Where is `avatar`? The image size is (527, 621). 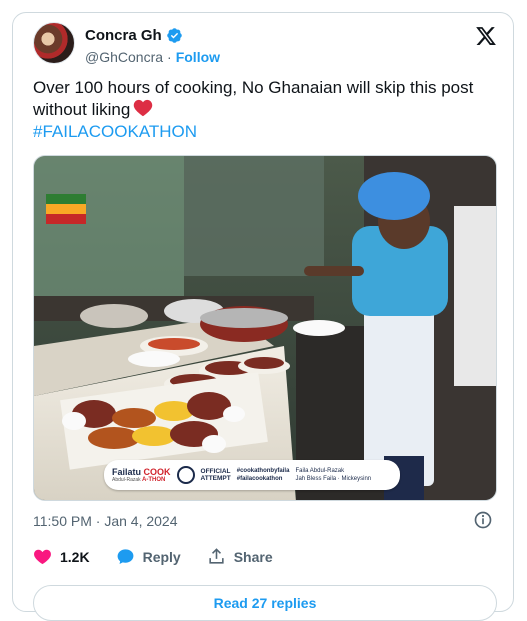 avatar is located at coordinates (54, 43).